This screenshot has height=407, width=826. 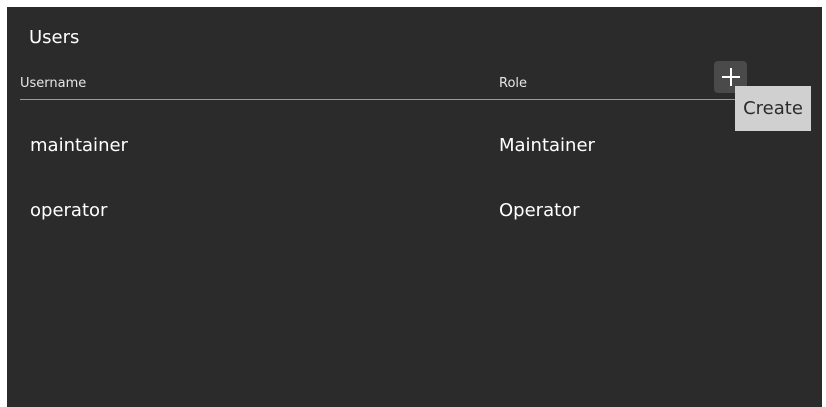 What do you see at coordinates (53, 83) in the screenshot?
I see `column-header-username: Username` at bounding box center [53, 83].